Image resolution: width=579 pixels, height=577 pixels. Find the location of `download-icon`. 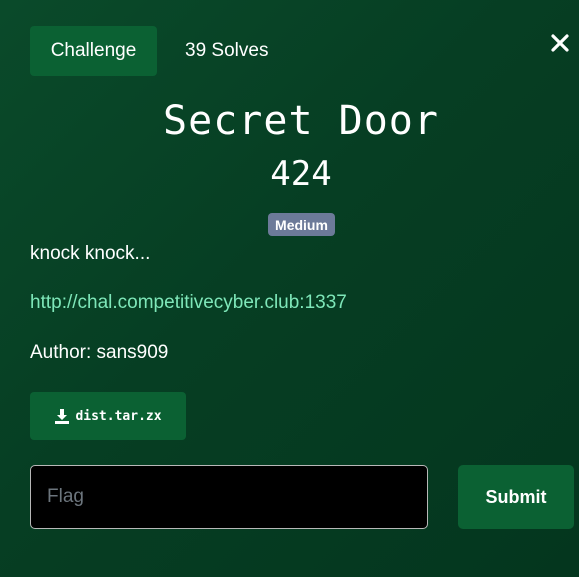

download-icon is located at coordinates (62, 416).